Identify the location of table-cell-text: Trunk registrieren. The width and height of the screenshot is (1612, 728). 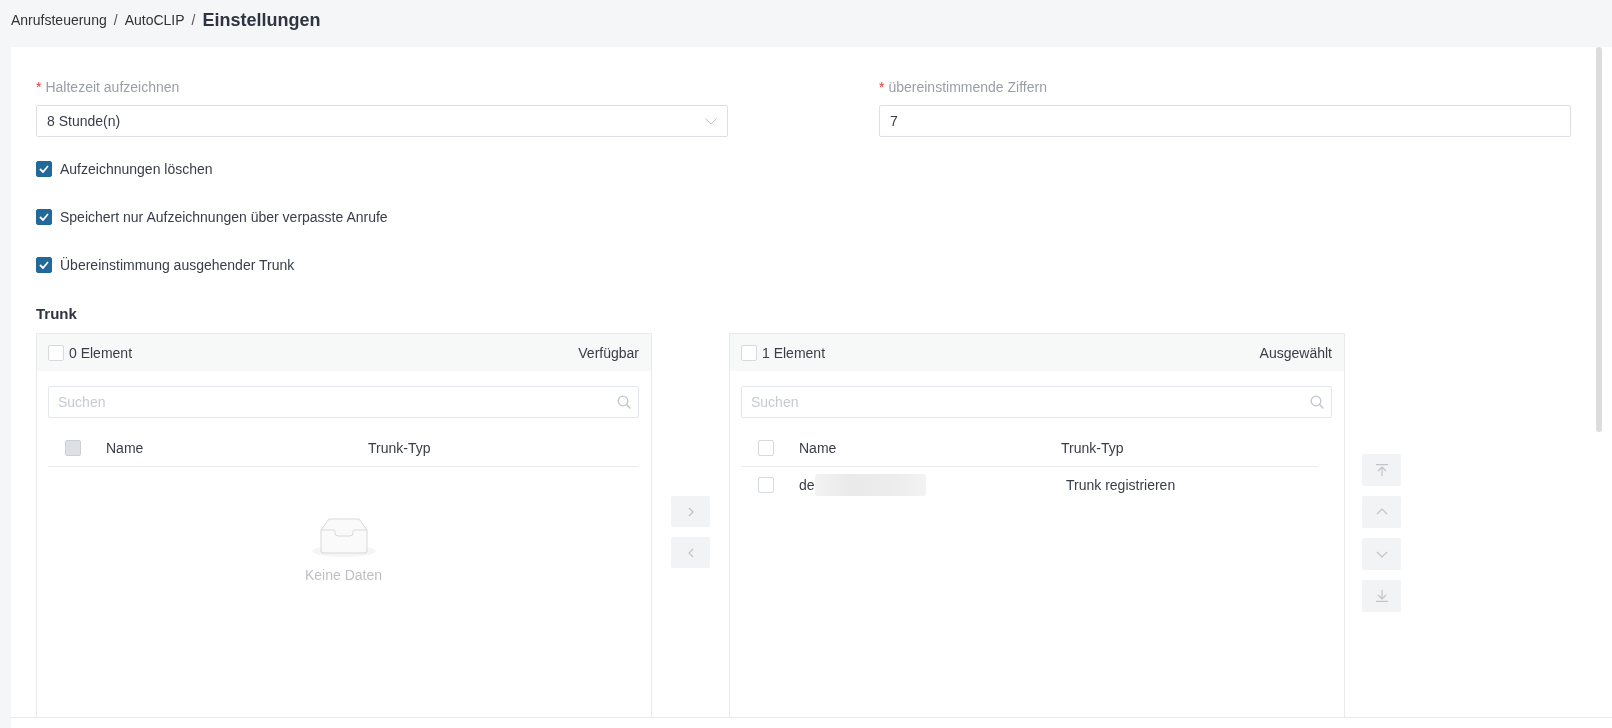
(1121, 485).